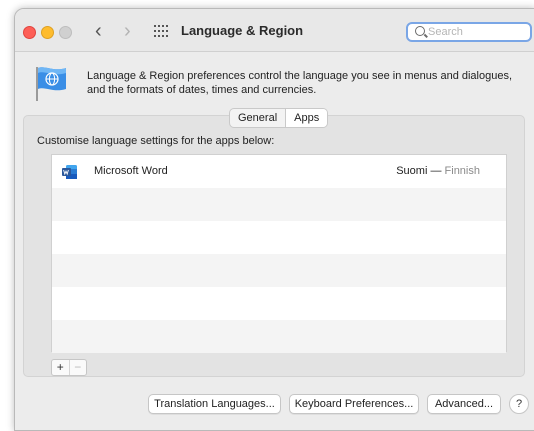 The image size is (534, 431). What do you see at coordinates (65, 32) in the screenshot?
I see `zoom-button` at bounding box center [65, 32].